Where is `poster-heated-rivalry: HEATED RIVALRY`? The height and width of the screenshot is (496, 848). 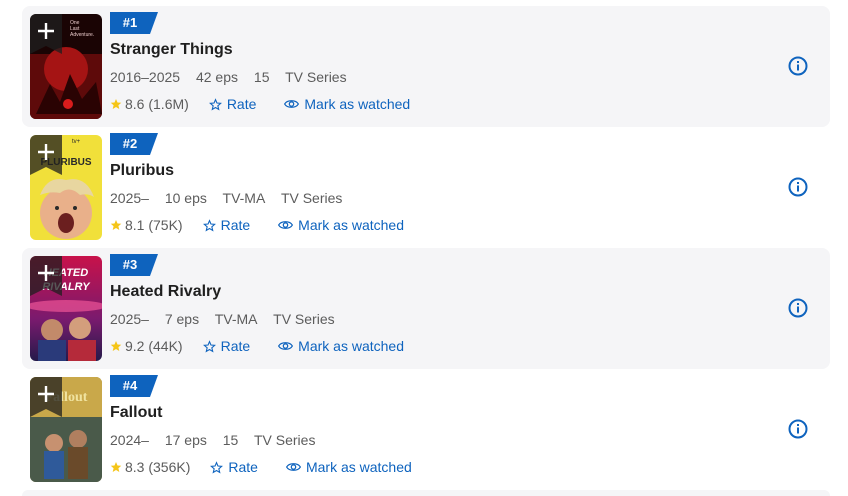
poster-heated-rivalry: HEATED RIVALRY is located at coordinates (66, 308).